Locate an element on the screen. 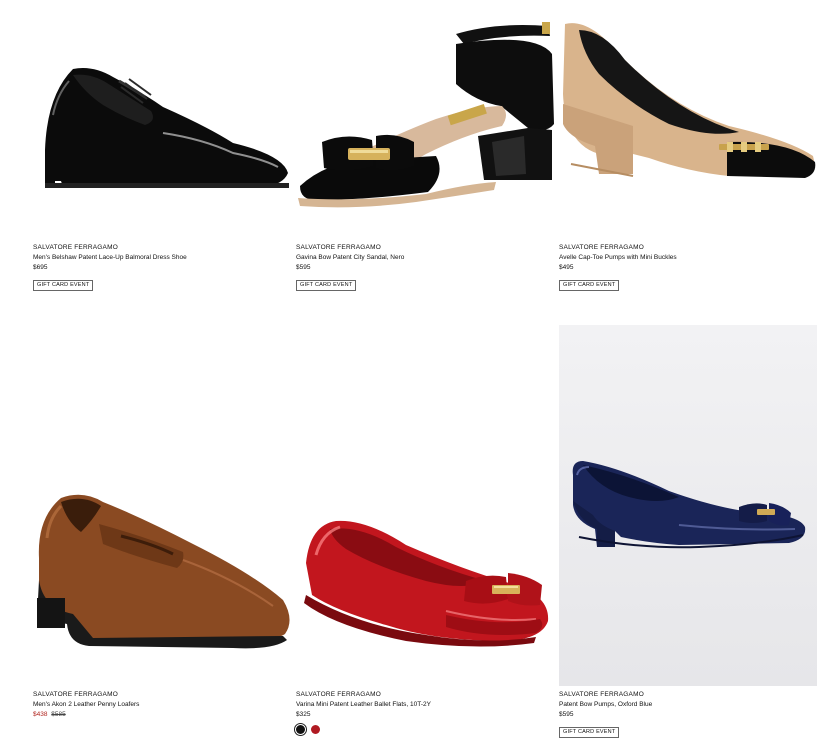 The width and height of the screenshot is (828, 746). product-price: $438 $585 is located at coordinates (86, 715).